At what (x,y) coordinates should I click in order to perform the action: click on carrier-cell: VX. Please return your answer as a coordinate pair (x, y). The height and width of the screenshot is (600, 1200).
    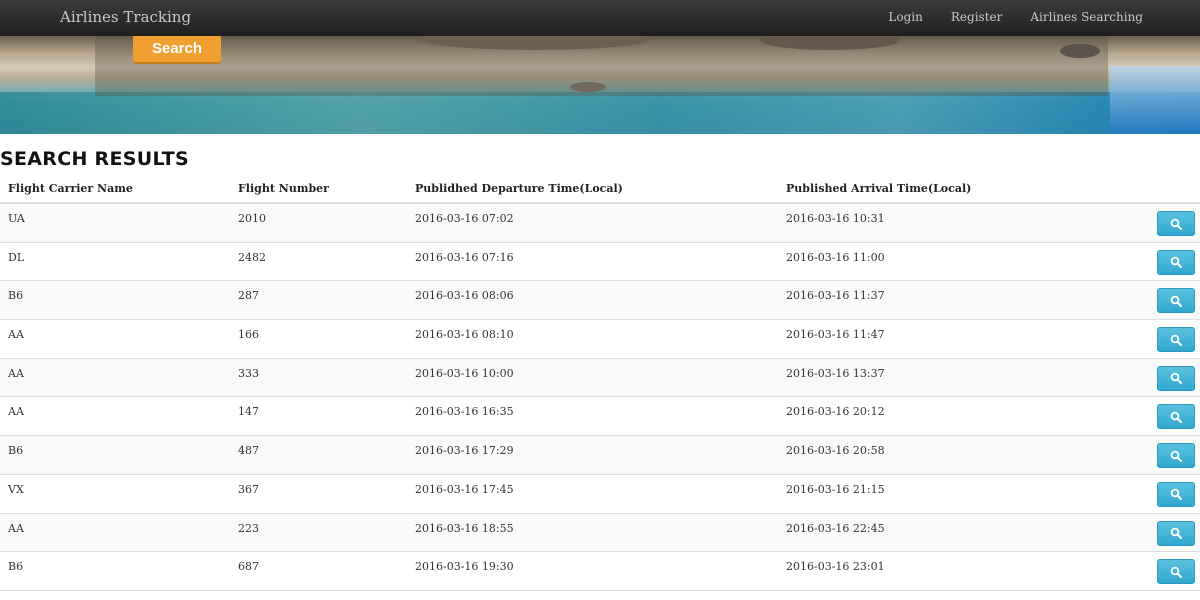
    Looking at the image, I should click on (16, 489).